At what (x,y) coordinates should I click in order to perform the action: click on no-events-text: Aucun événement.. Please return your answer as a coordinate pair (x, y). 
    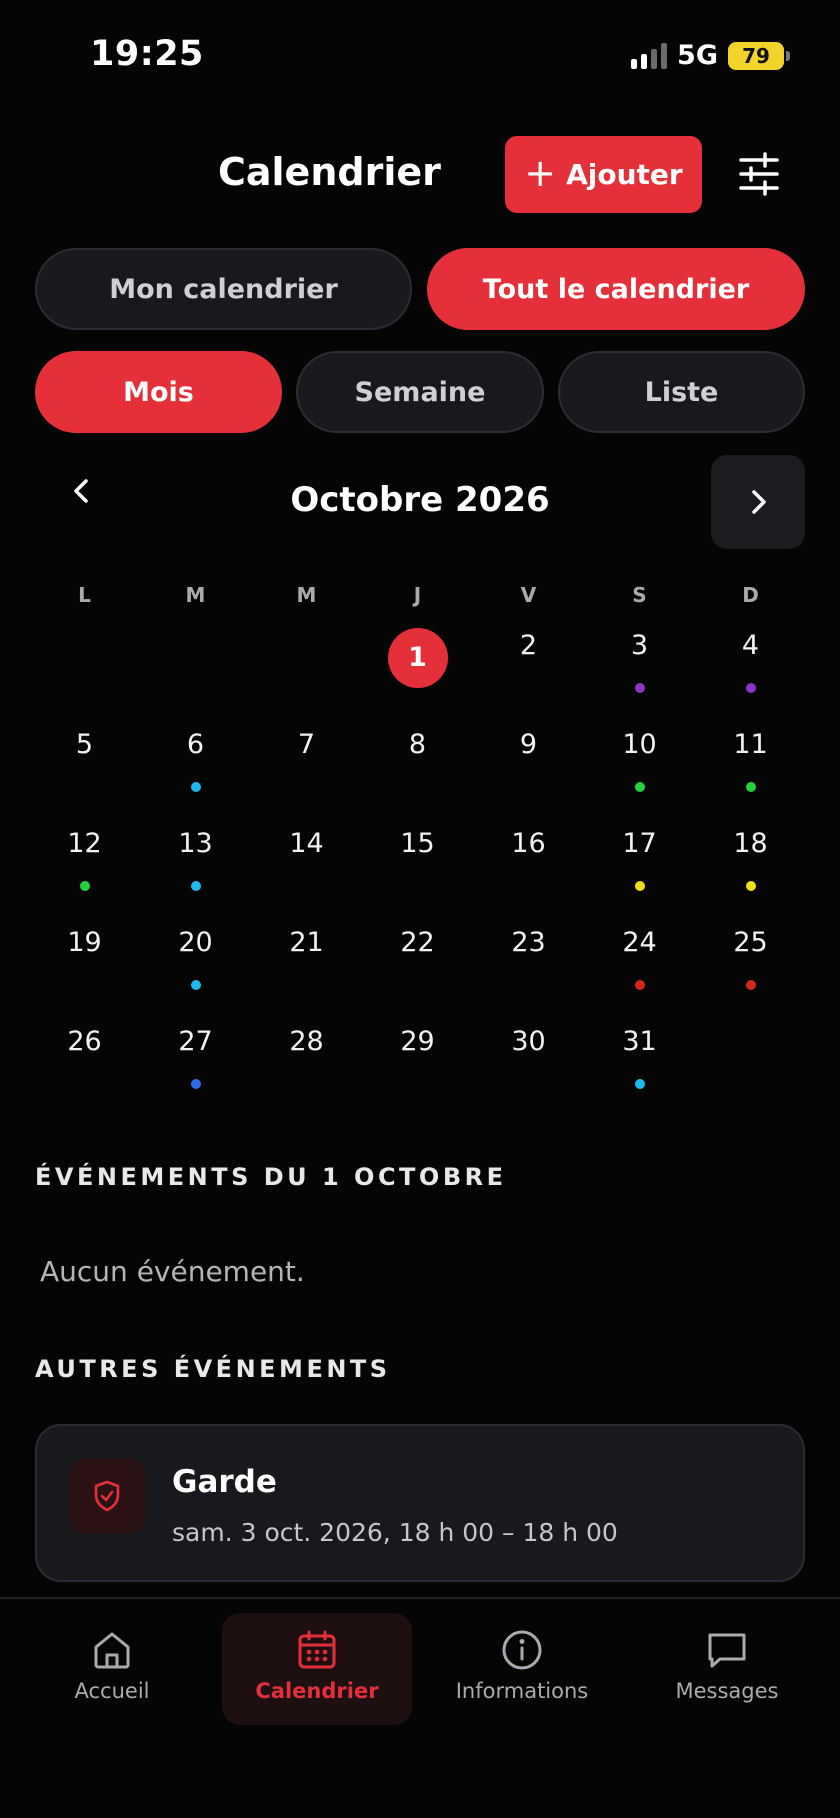
    Looking at the image, I should click on (172, 1271).